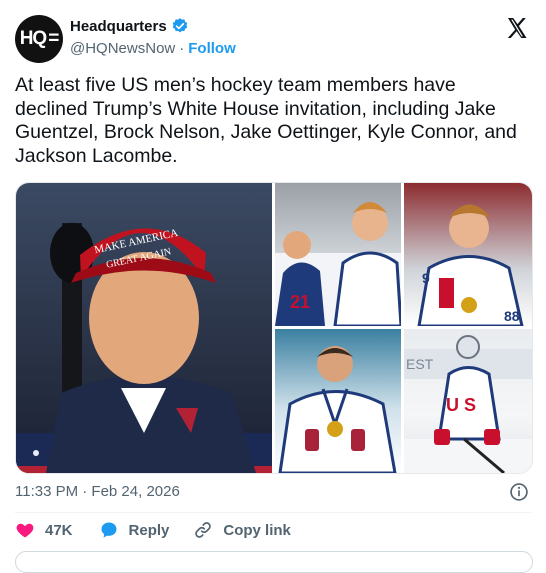 This screenshot has width=546, height=573. I want to click on reply-label: Reply, so click(149, 530).